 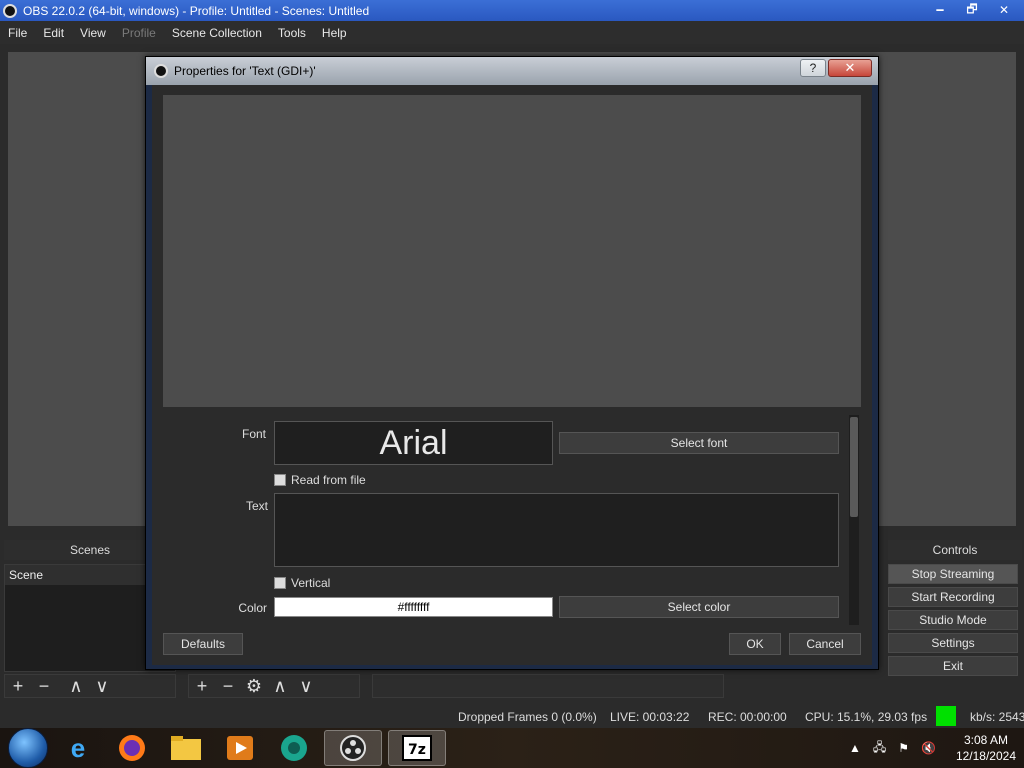 I want to click on studio-mode-button: Studio Mode, so click(x=953, y=620).